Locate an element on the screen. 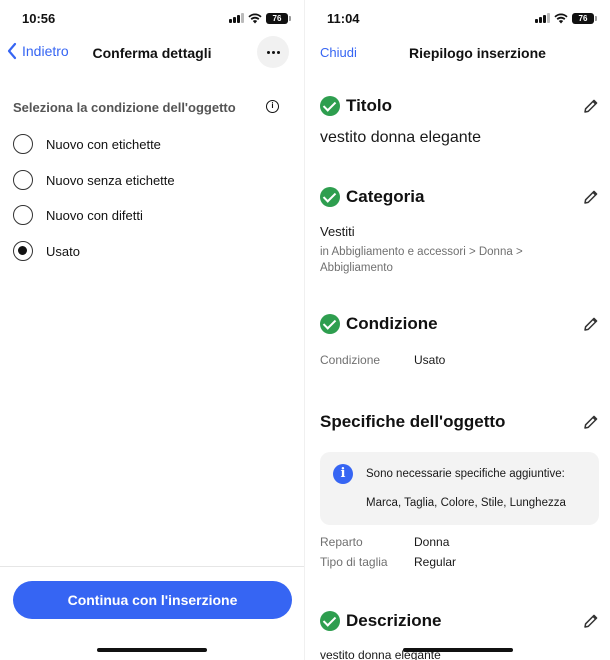 The image size is (610, 660). spec-key-reparto: Reparto is located at coordinates (341, 542).